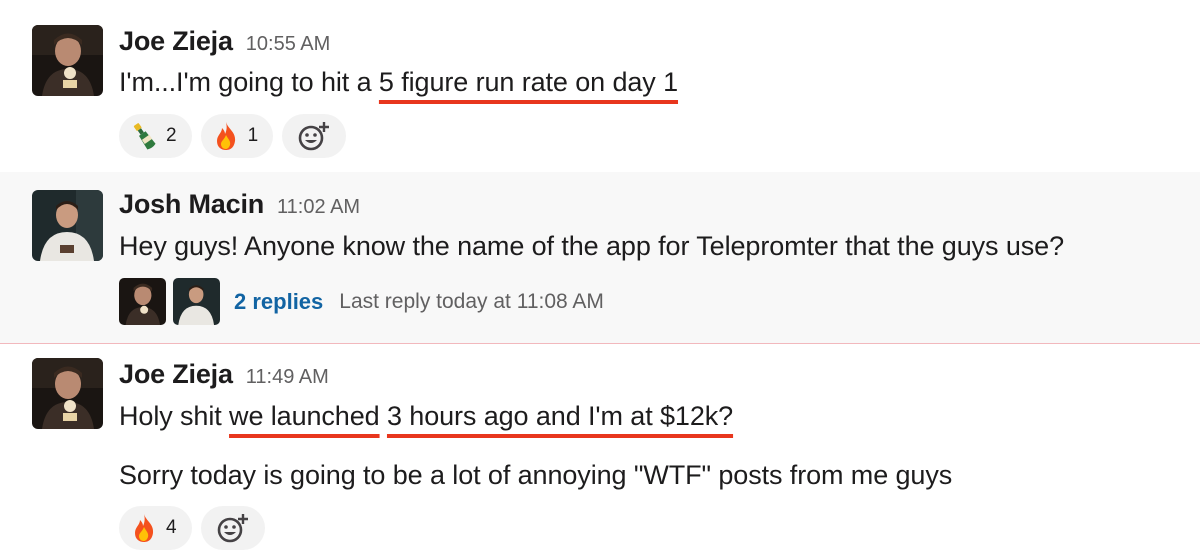 The image size is (1200, 560). I want to click on reaction-fire: 1, so click(237, 136).